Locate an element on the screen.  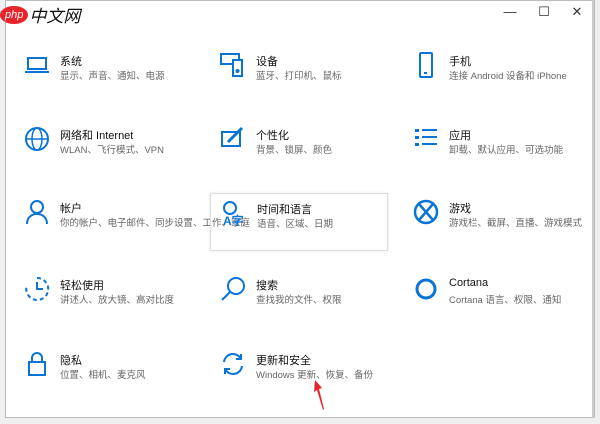
cortana-icon is located at coordinates (426, 289).